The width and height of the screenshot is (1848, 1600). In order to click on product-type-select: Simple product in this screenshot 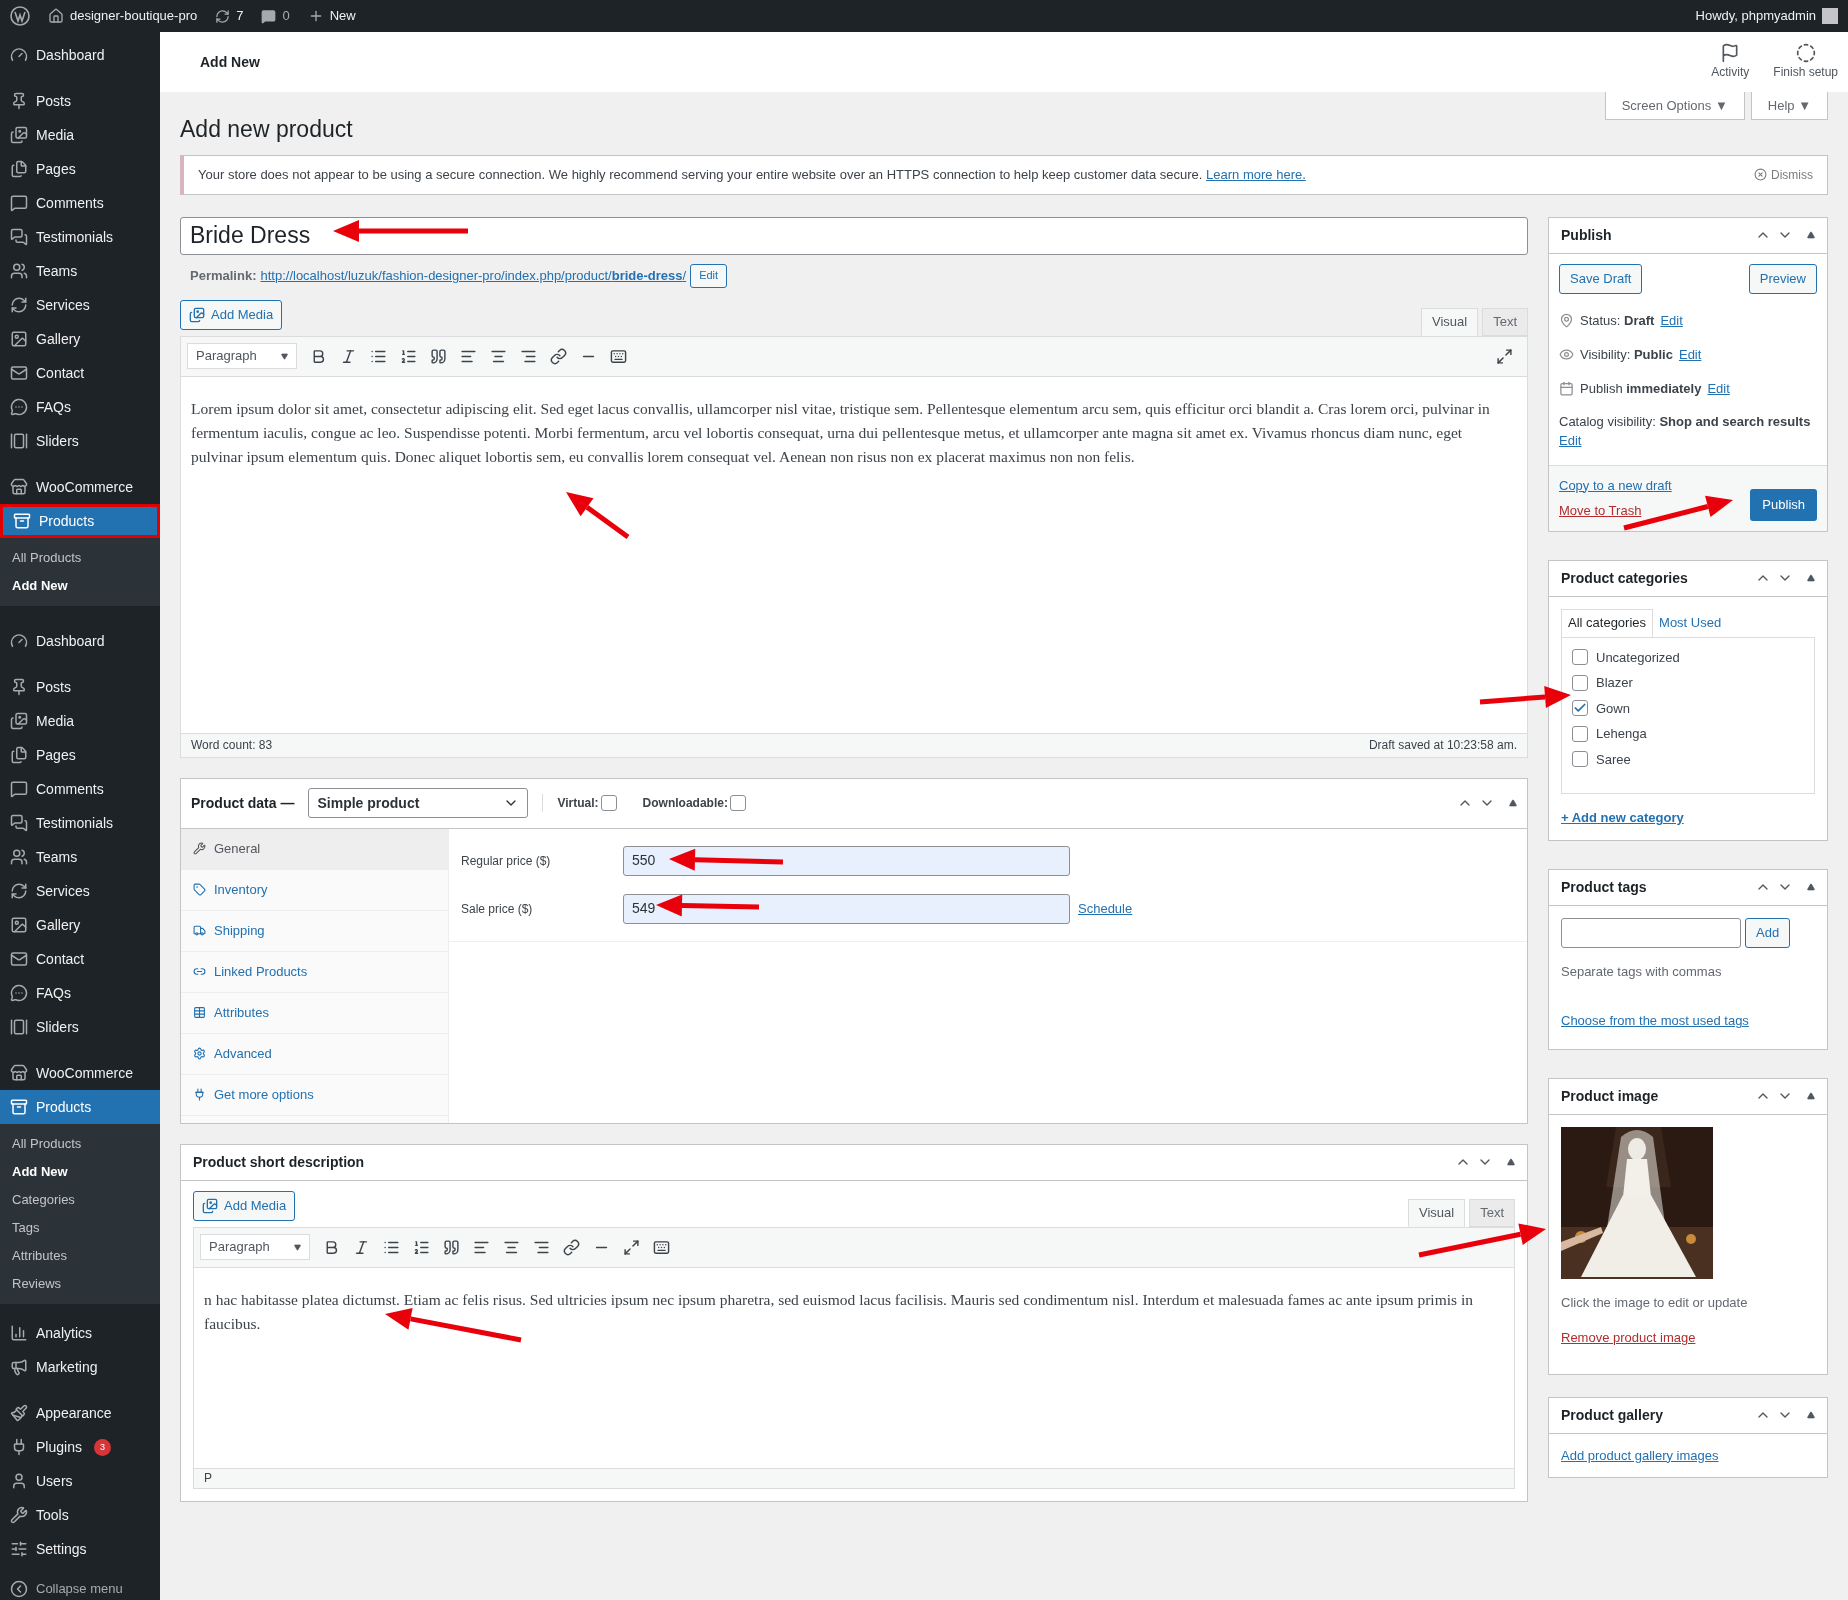, I will do `click(418, 803)`.